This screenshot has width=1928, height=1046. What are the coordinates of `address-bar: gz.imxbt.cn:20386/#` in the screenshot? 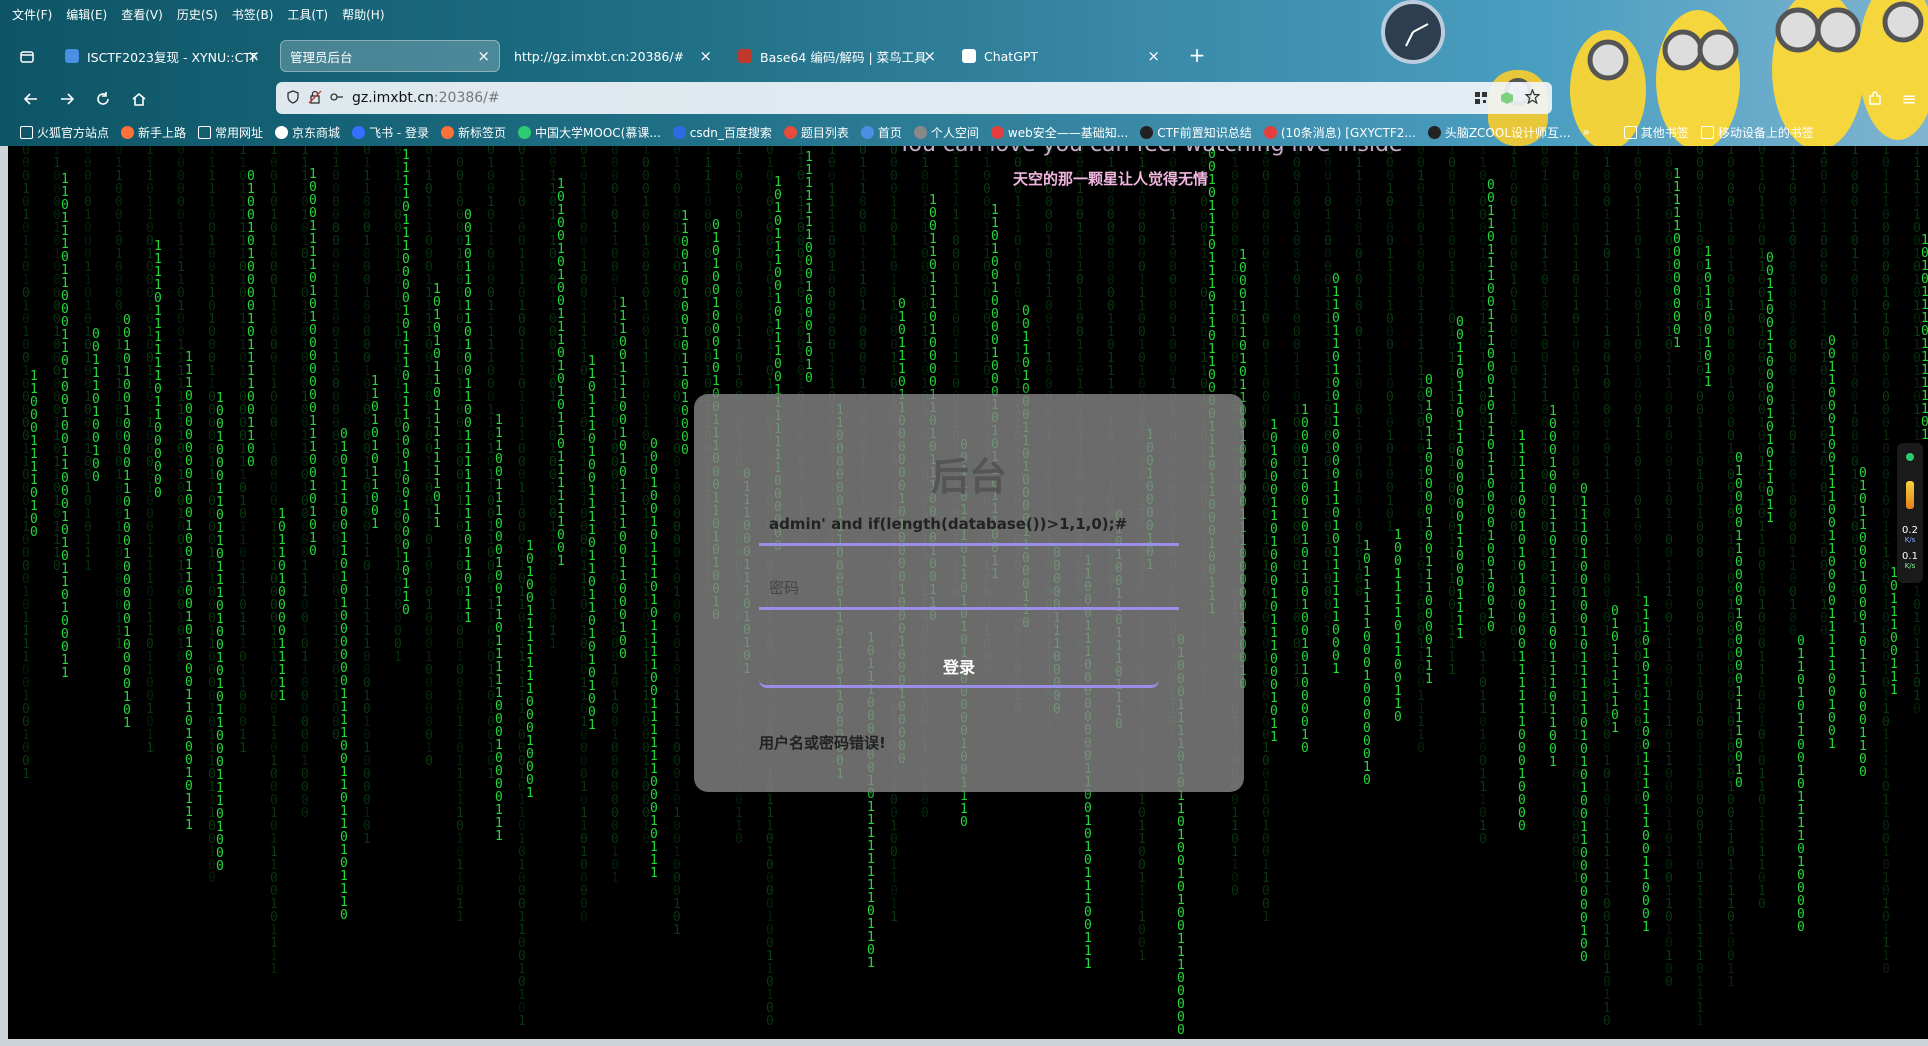 It's located at (914, 98).